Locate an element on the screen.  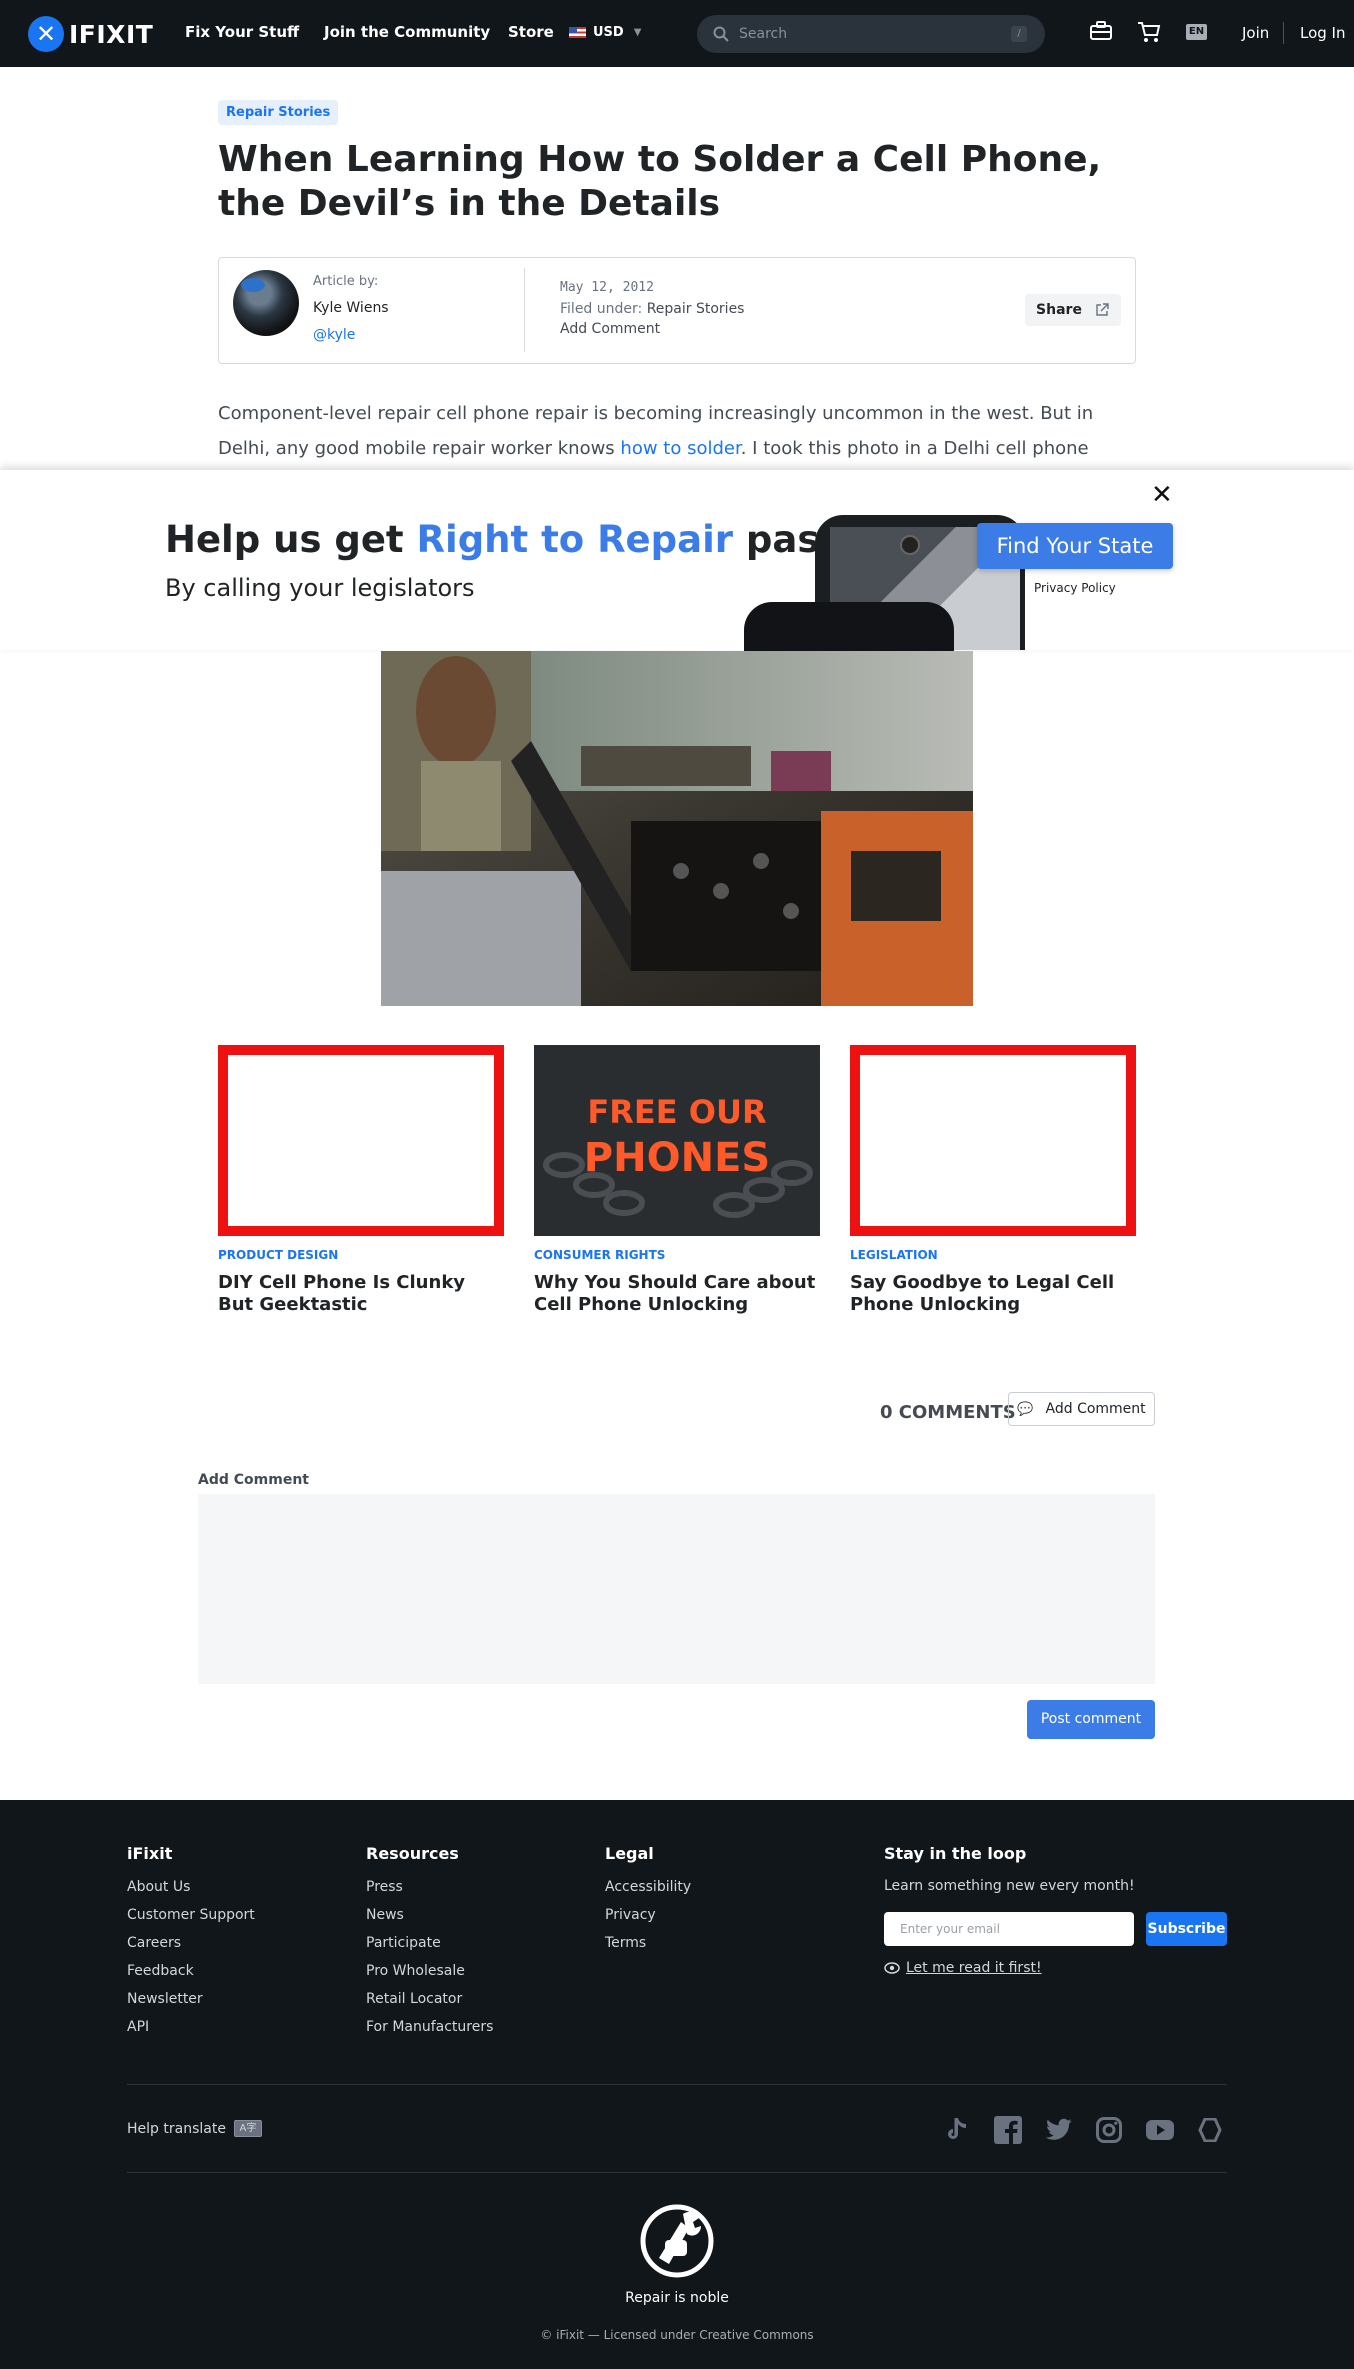
repair-is-noble-logo is located at coordinates (677, 2241).